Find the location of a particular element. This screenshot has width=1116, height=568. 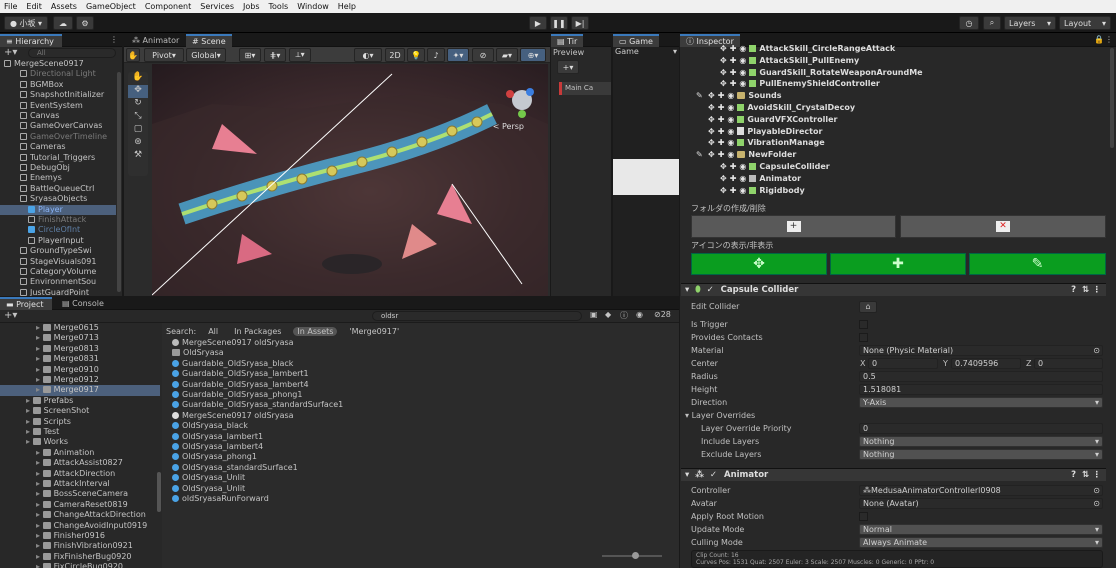

play-button: ▶ is located at coordinates (538, 23).